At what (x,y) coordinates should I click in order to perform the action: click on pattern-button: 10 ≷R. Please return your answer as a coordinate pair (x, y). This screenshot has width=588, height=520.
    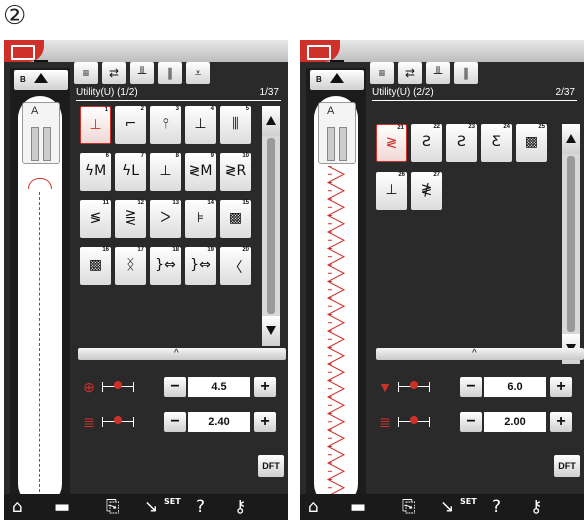
    Looking at the image, I should click on (235, 172).